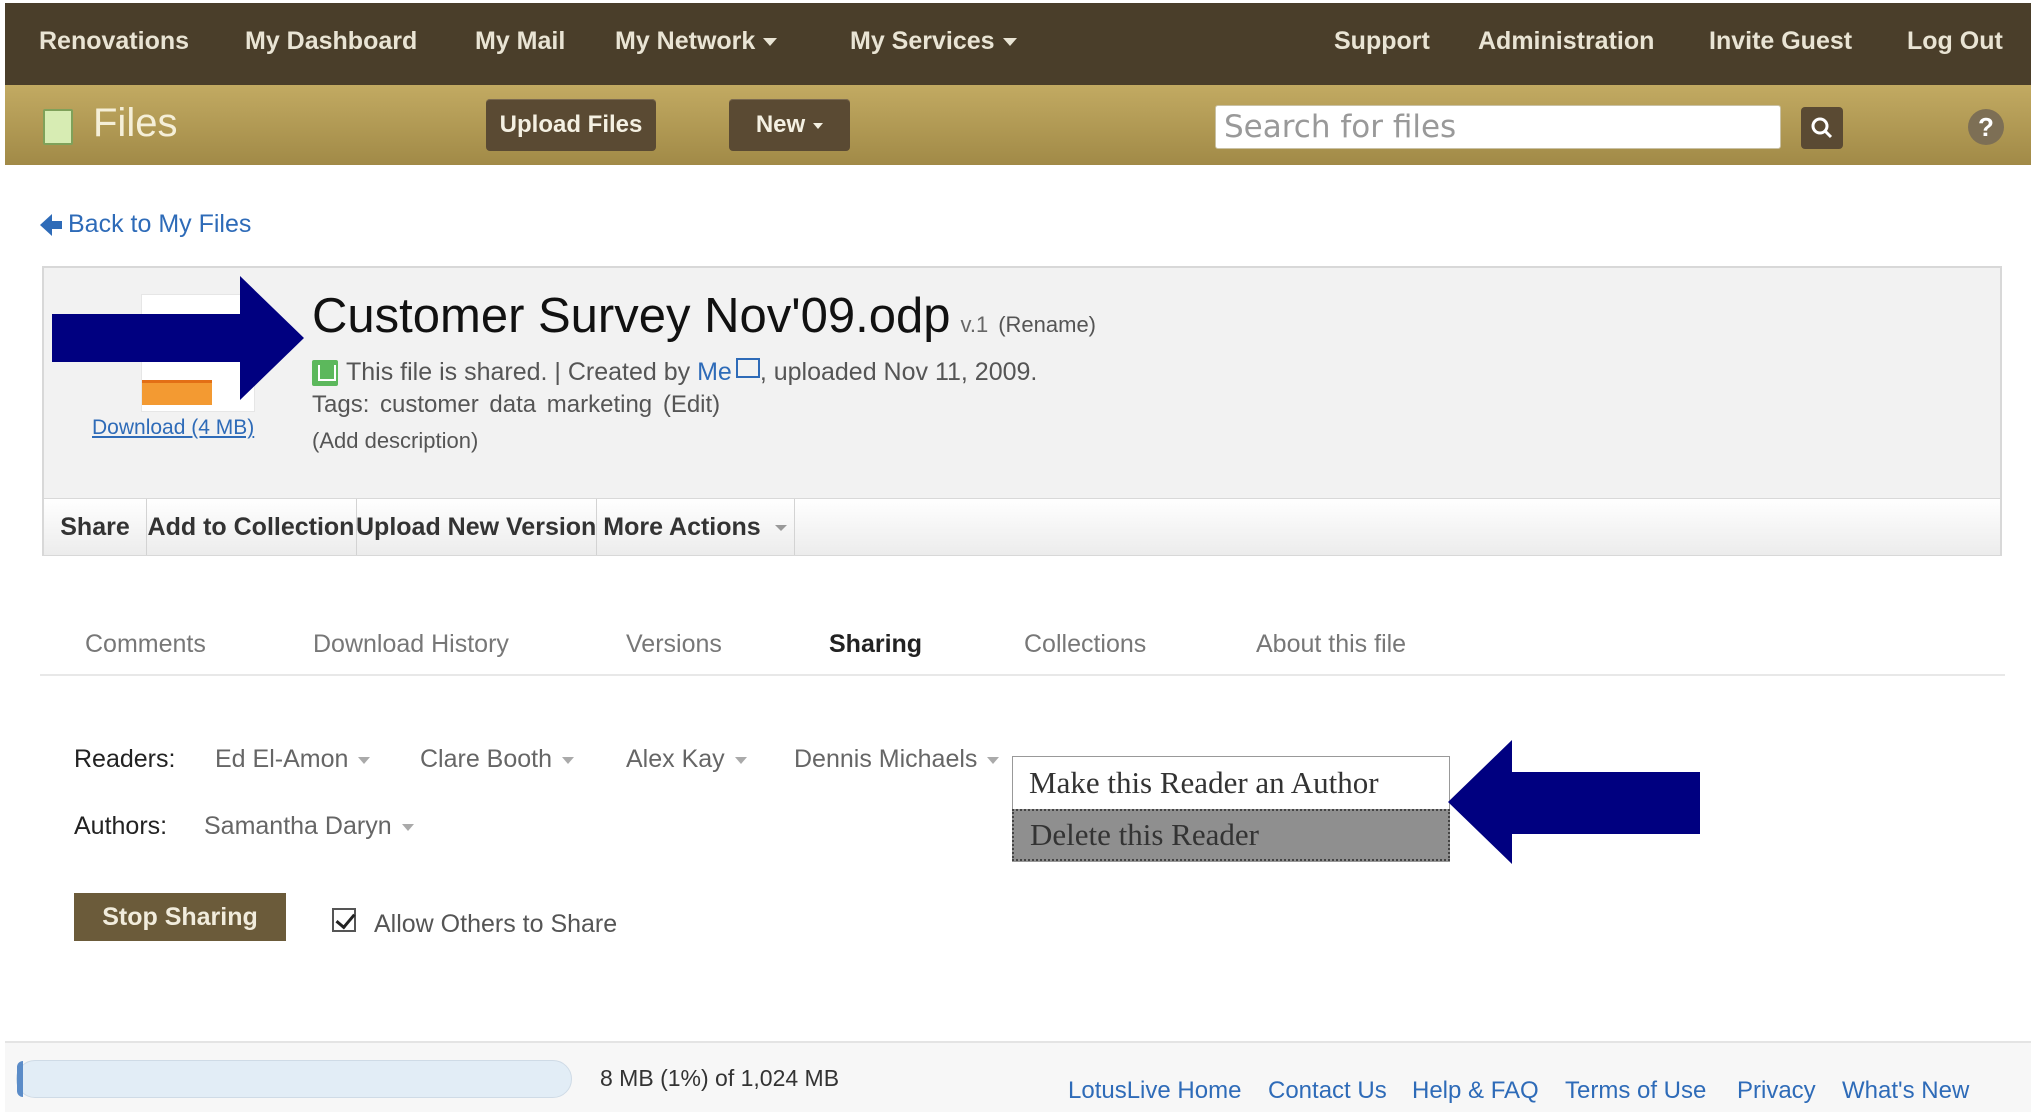 Image resolution: width=2031 pixels, height=1112 pixels. Describe the element at coordinates (476, 527) in the screenshot. I see `upload-new-version-button: Upload New Version` at that location.